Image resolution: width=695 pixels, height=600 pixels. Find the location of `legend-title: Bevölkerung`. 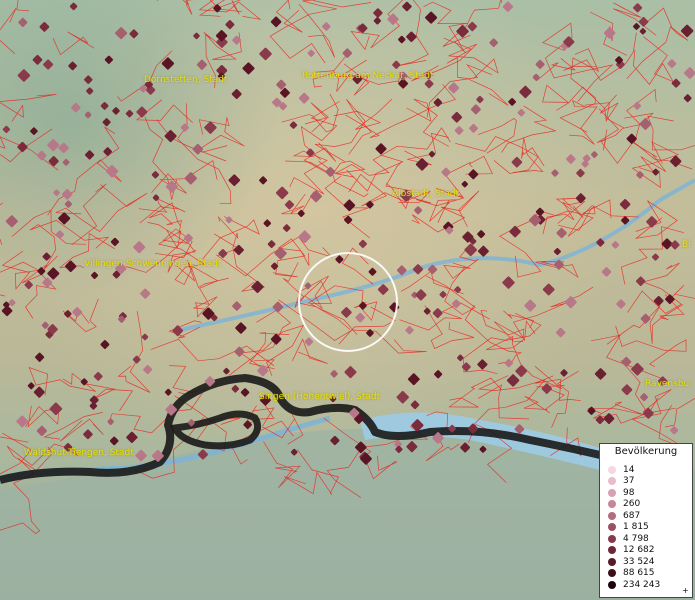

legend-title: Bevölkerung is located at coordinates (646, 451).